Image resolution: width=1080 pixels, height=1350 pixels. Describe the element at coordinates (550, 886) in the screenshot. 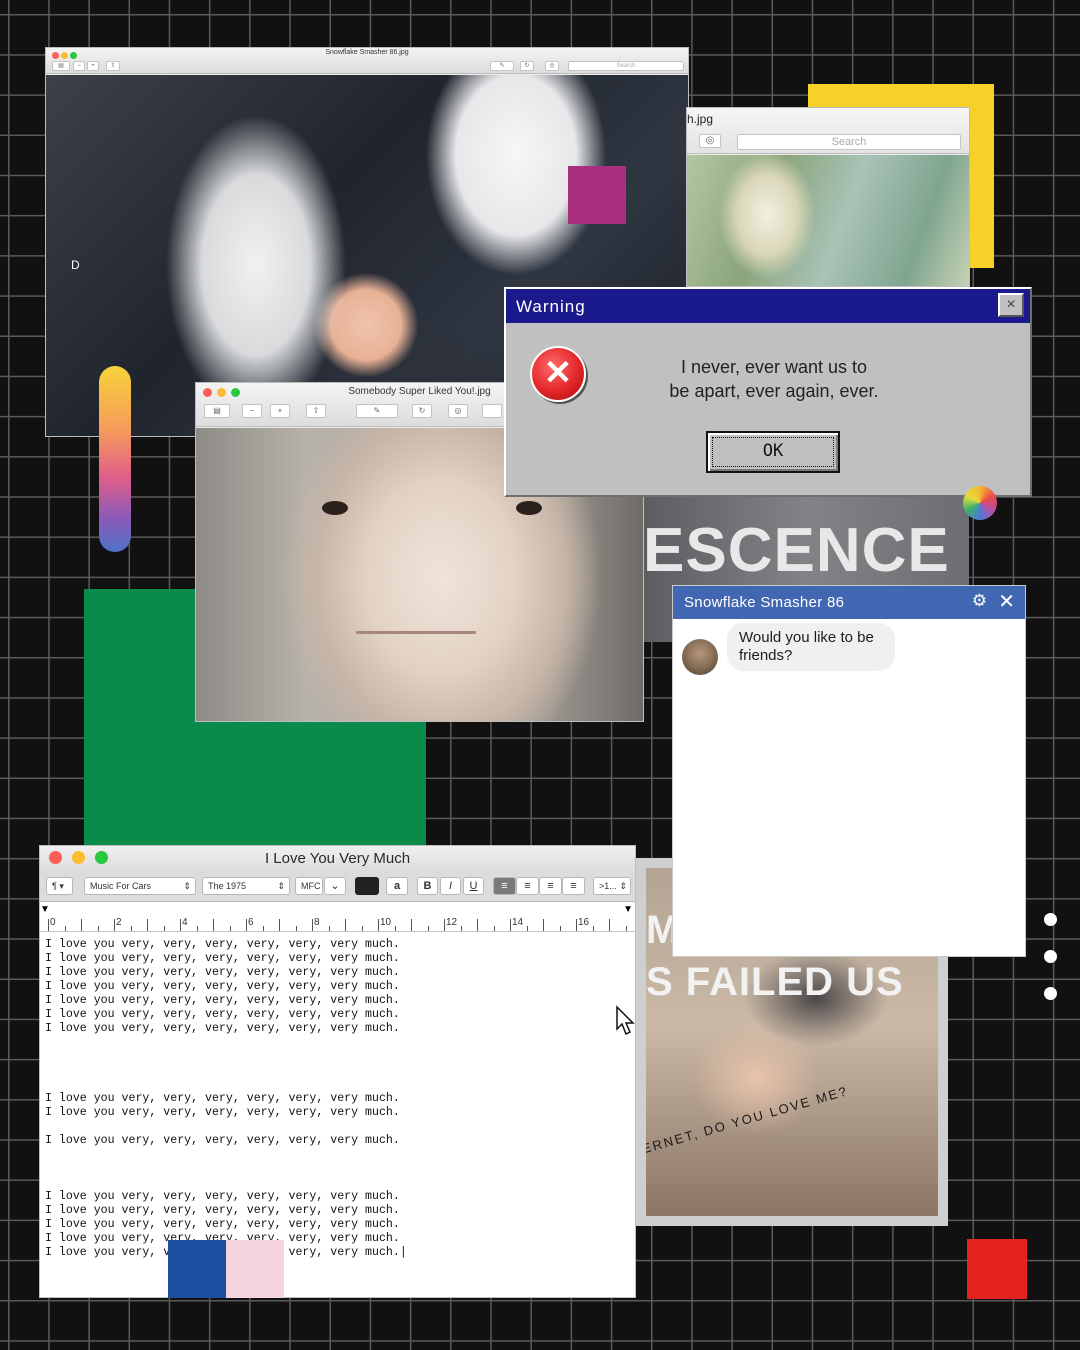

I see `align-right-icon: ≡` at that location.